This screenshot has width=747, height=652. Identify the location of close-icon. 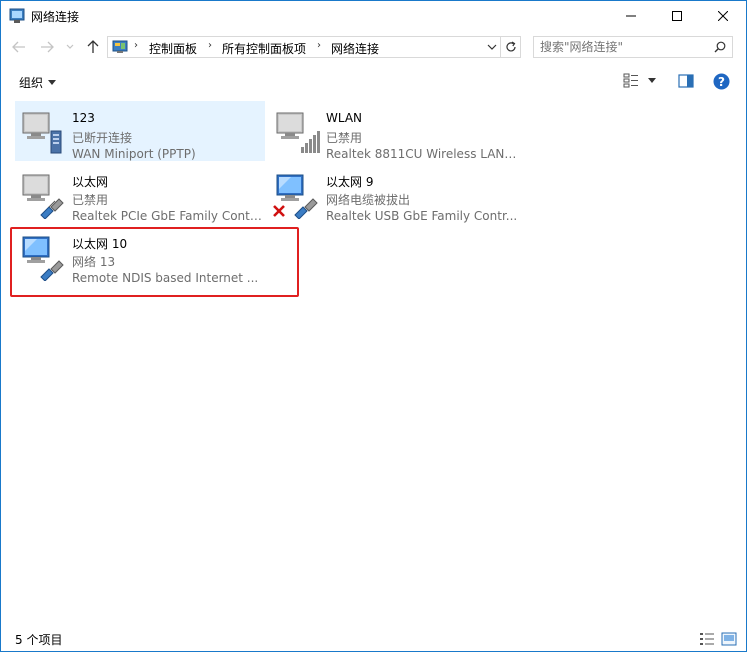
(723, 16).